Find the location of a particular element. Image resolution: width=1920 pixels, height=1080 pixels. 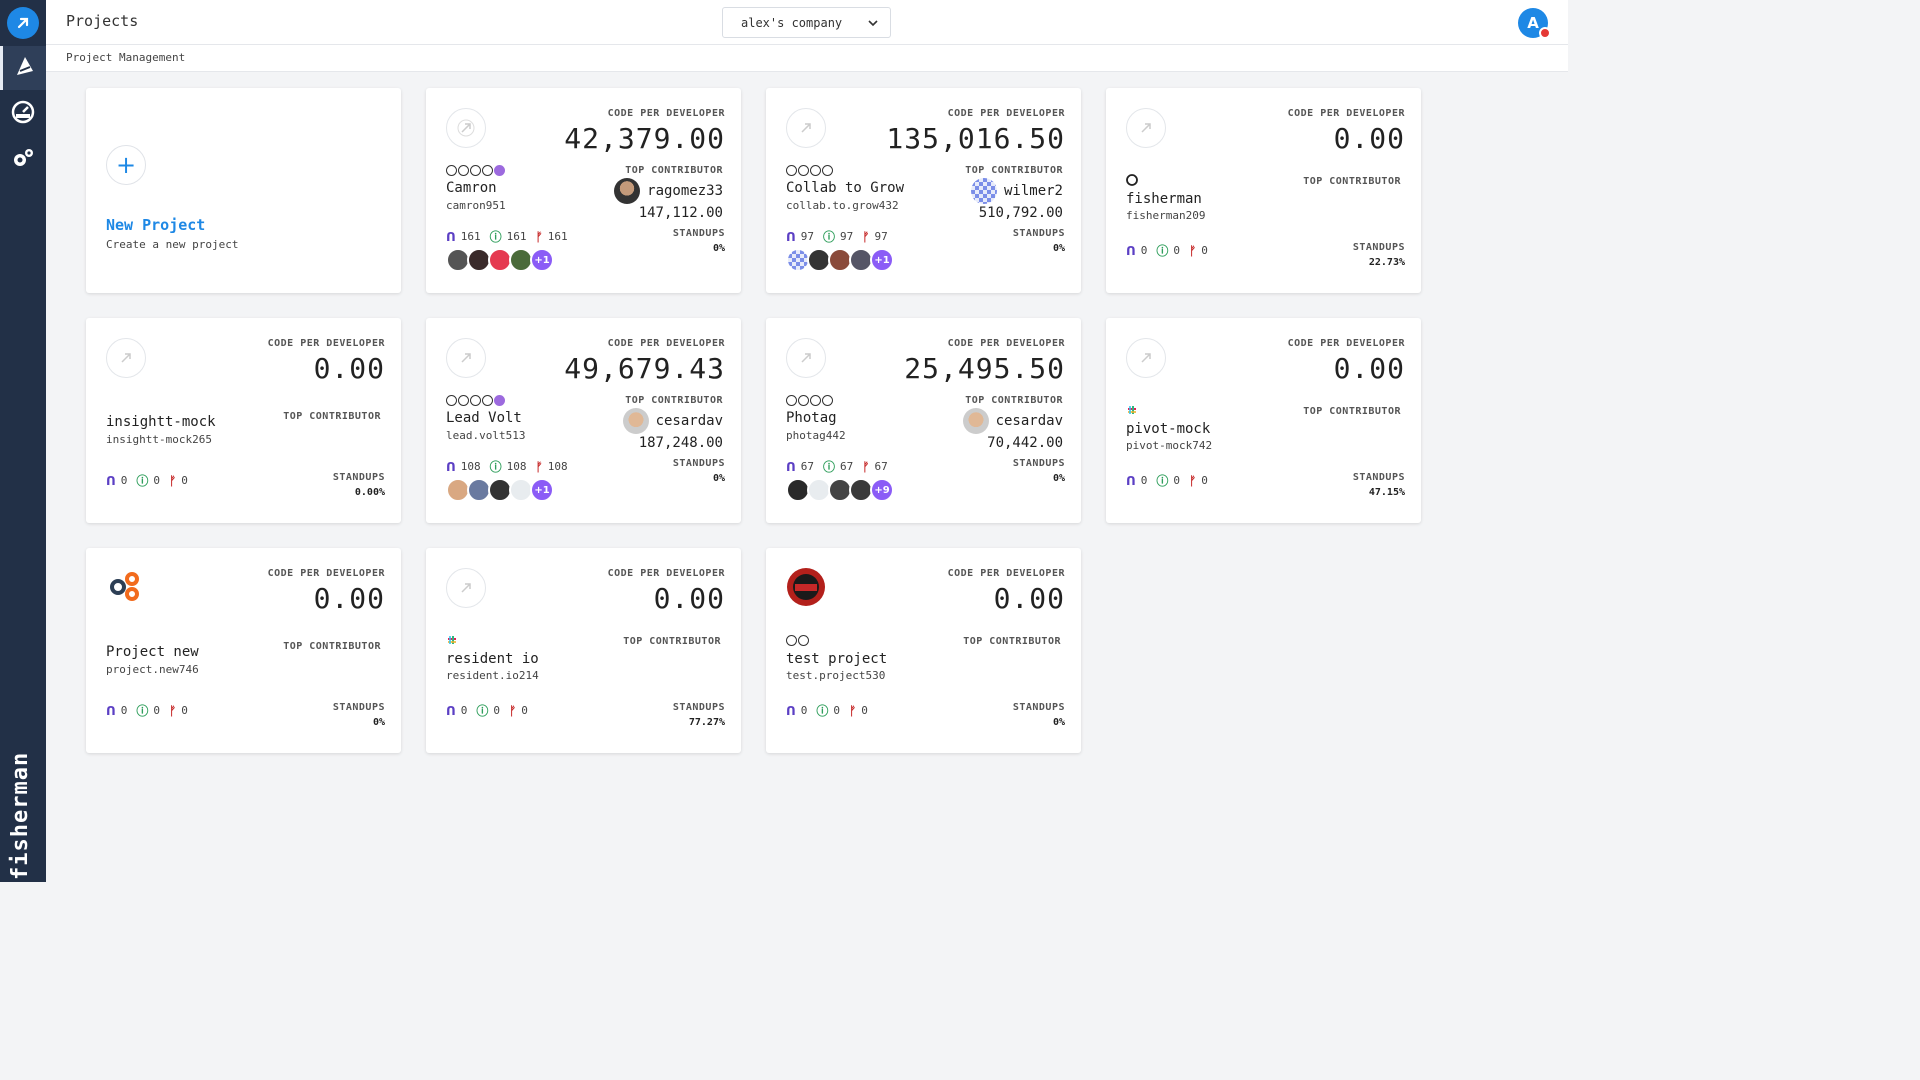

project-name: Lead Volt is located at coordinates (484, 418).